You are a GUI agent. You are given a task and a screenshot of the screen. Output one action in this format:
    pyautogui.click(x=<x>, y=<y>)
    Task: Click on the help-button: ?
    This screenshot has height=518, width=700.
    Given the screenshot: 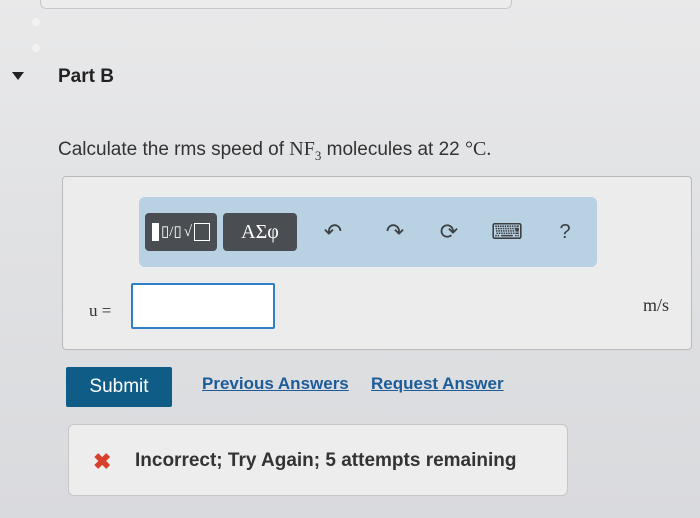 What is the action you would take?
    pyautogui.click(x=565, y=232)
    